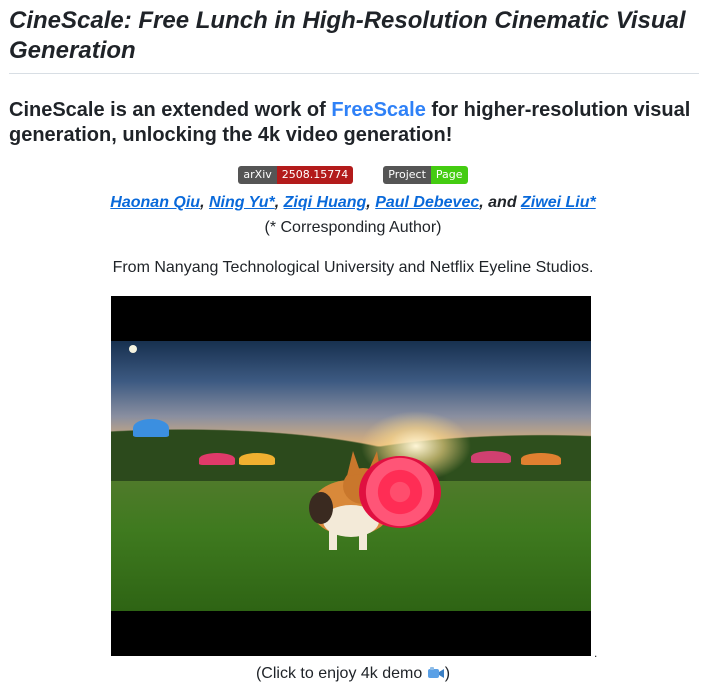 The width and height of the screenshot is (706, 692). I want to click on arxiv-badge: arXiv 2508.15774, so click(296, 175).